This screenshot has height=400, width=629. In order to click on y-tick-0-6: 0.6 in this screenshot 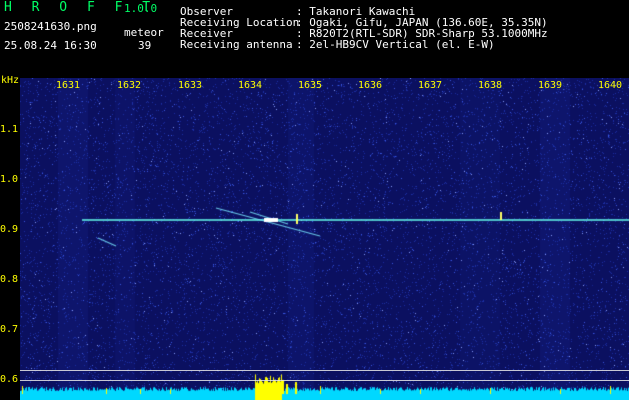, I will do `click(9, 379)`.